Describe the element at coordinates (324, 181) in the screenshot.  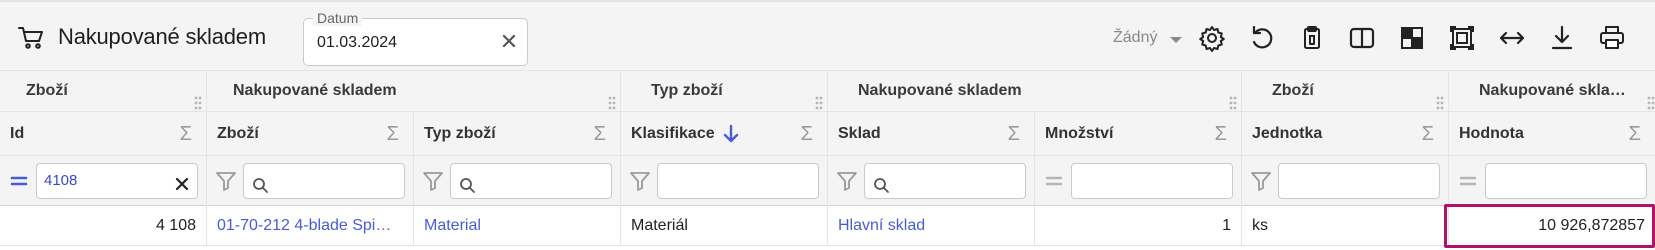
I see `zbozi-filter-input` at that location.